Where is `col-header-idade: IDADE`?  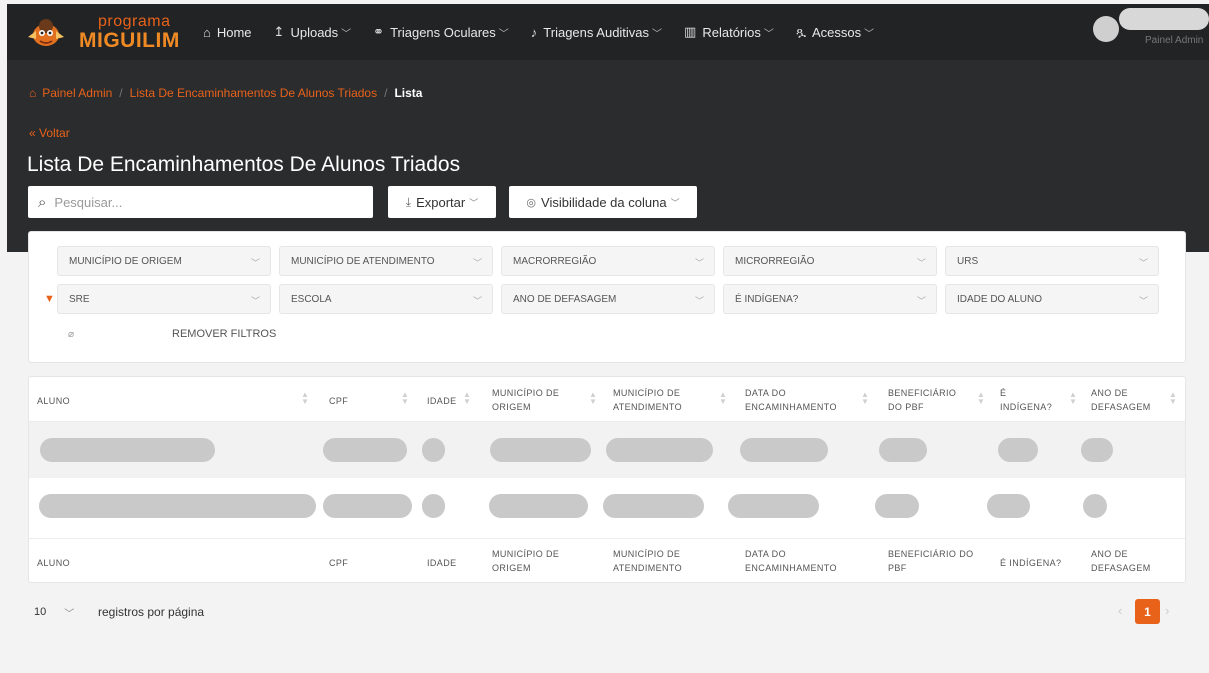
col-header-idade: IDADE is located at coordinates (442, 401).